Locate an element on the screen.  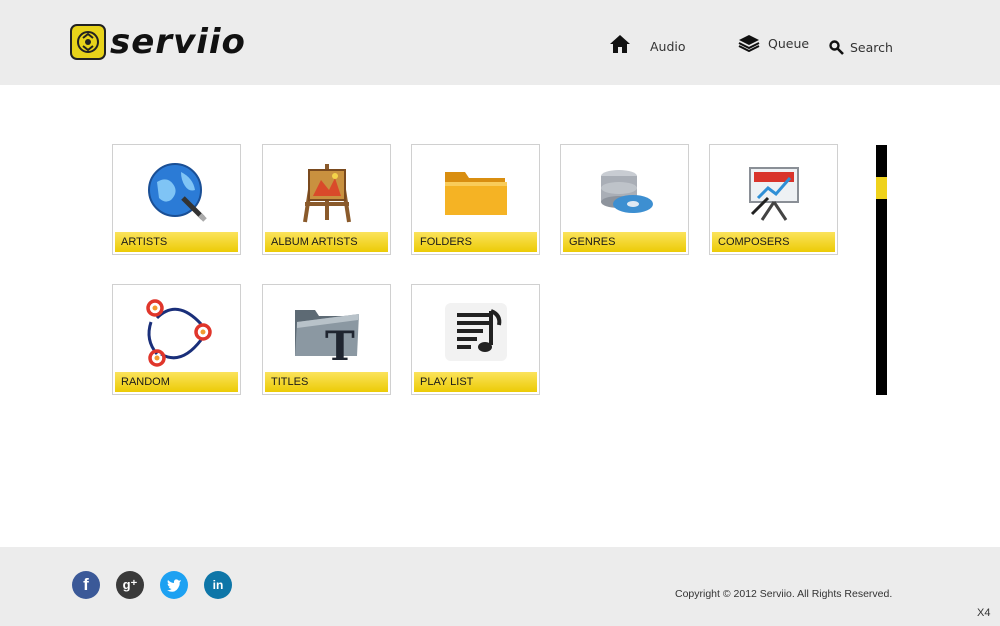
twitter-icon is located at coordinates (174, 585).